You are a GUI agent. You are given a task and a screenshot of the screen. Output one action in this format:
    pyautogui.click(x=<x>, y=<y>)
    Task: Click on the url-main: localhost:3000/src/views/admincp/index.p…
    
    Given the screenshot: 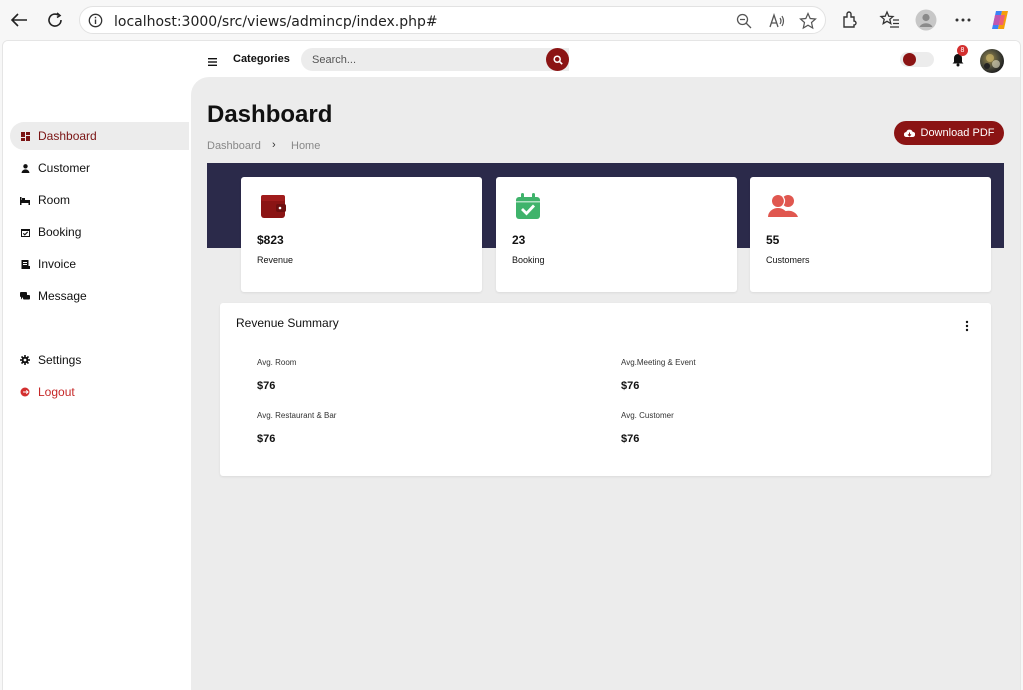 What is the action you would take?
    pyautogui.click(x=276, y=22)
    